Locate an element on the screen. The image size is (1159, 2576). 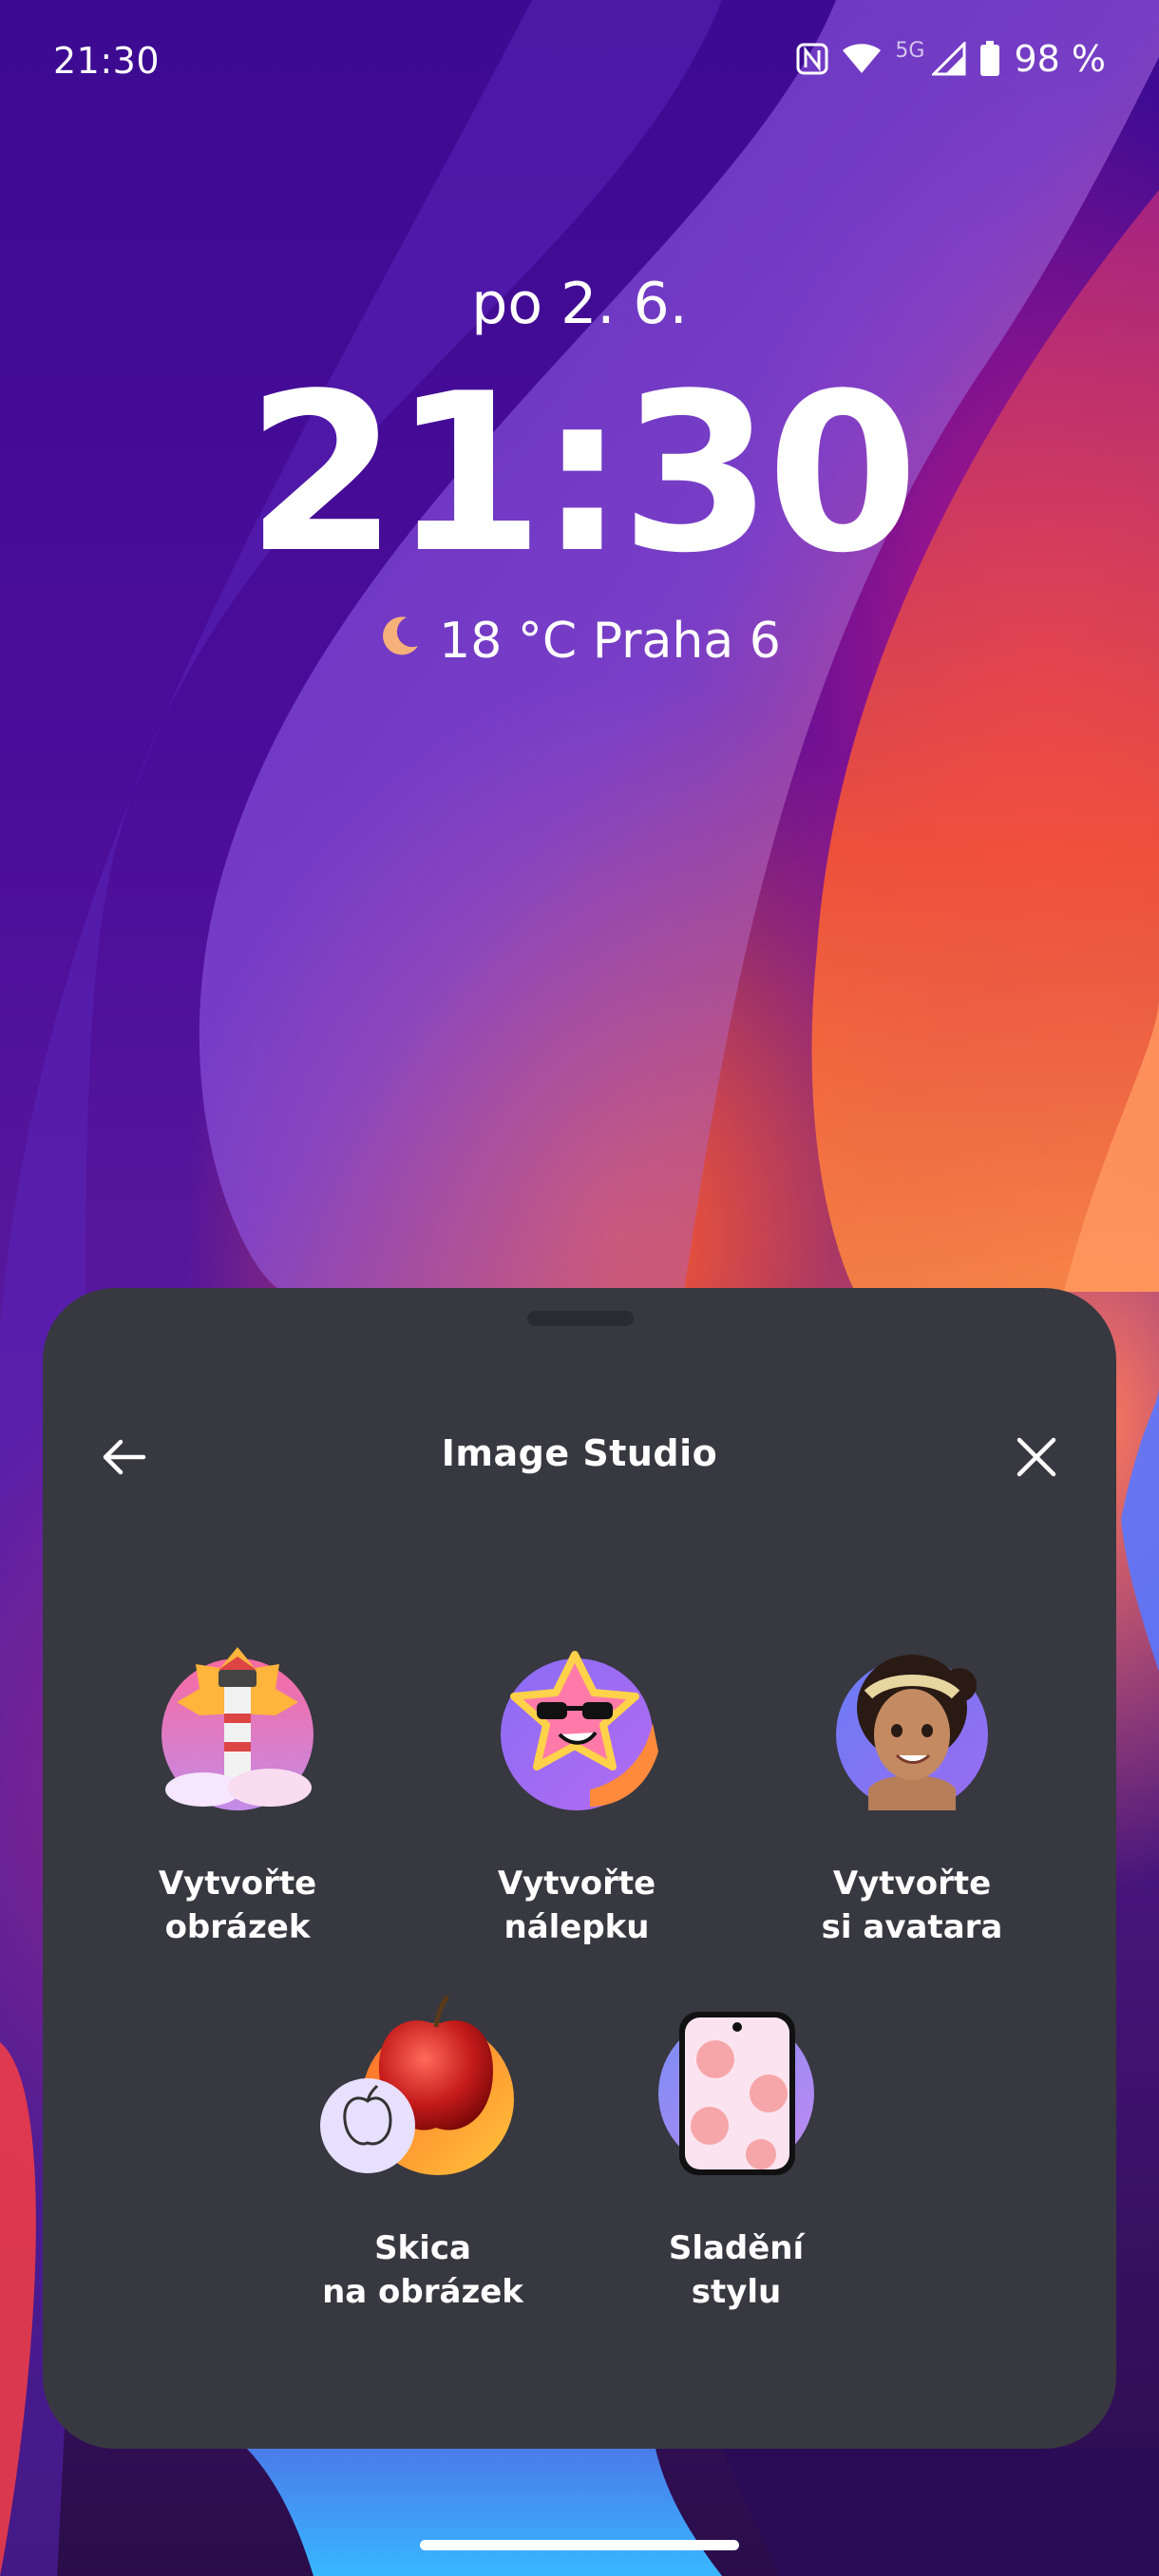
status-icons: 5G 98 % is located at coordinates (951, 59).